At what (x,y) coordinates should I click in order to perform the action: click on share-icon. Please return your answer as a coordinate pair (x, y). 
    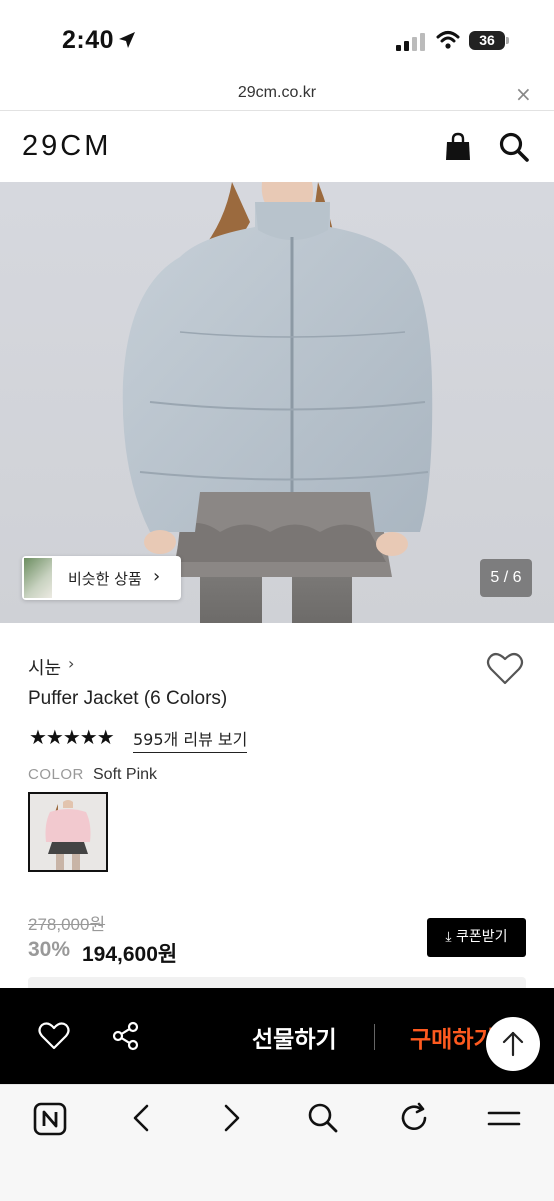
    Looking at the image, I should click on (126, 1036).